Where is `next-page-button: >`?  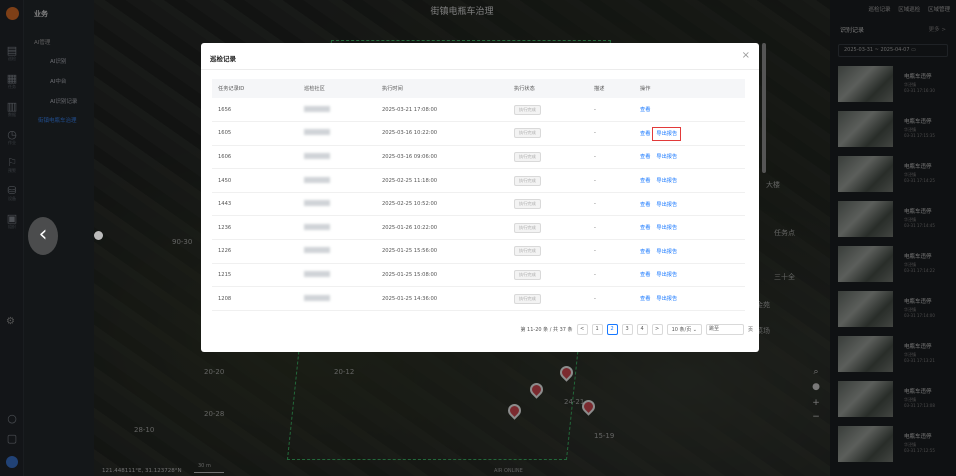
next-page-button: > is located at coordinates (657, 329).